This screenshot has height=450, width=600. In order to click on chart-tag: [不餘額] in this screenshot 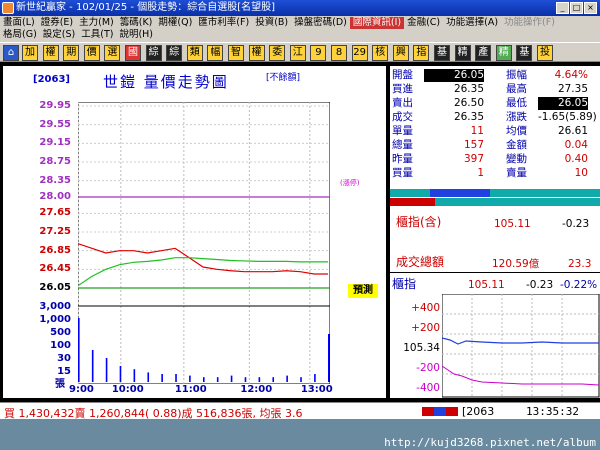, I will do `click(283, 76)`.